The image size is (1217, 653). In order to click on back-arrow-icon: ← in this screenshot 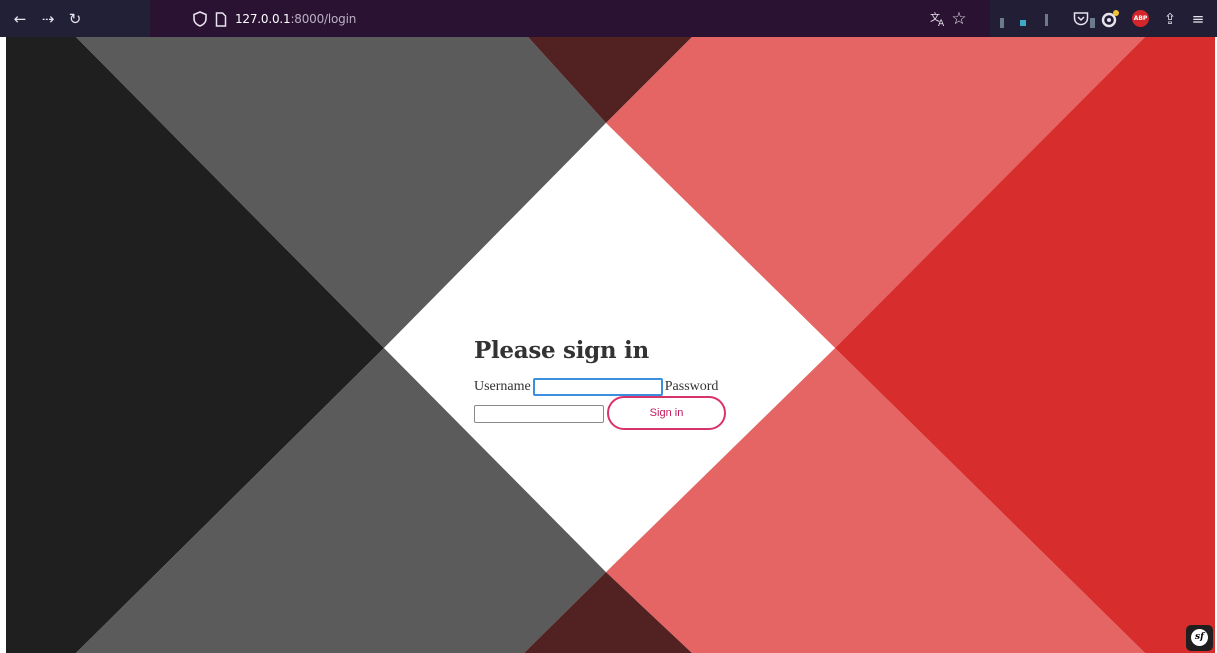, I will do `click(20, 19)`.